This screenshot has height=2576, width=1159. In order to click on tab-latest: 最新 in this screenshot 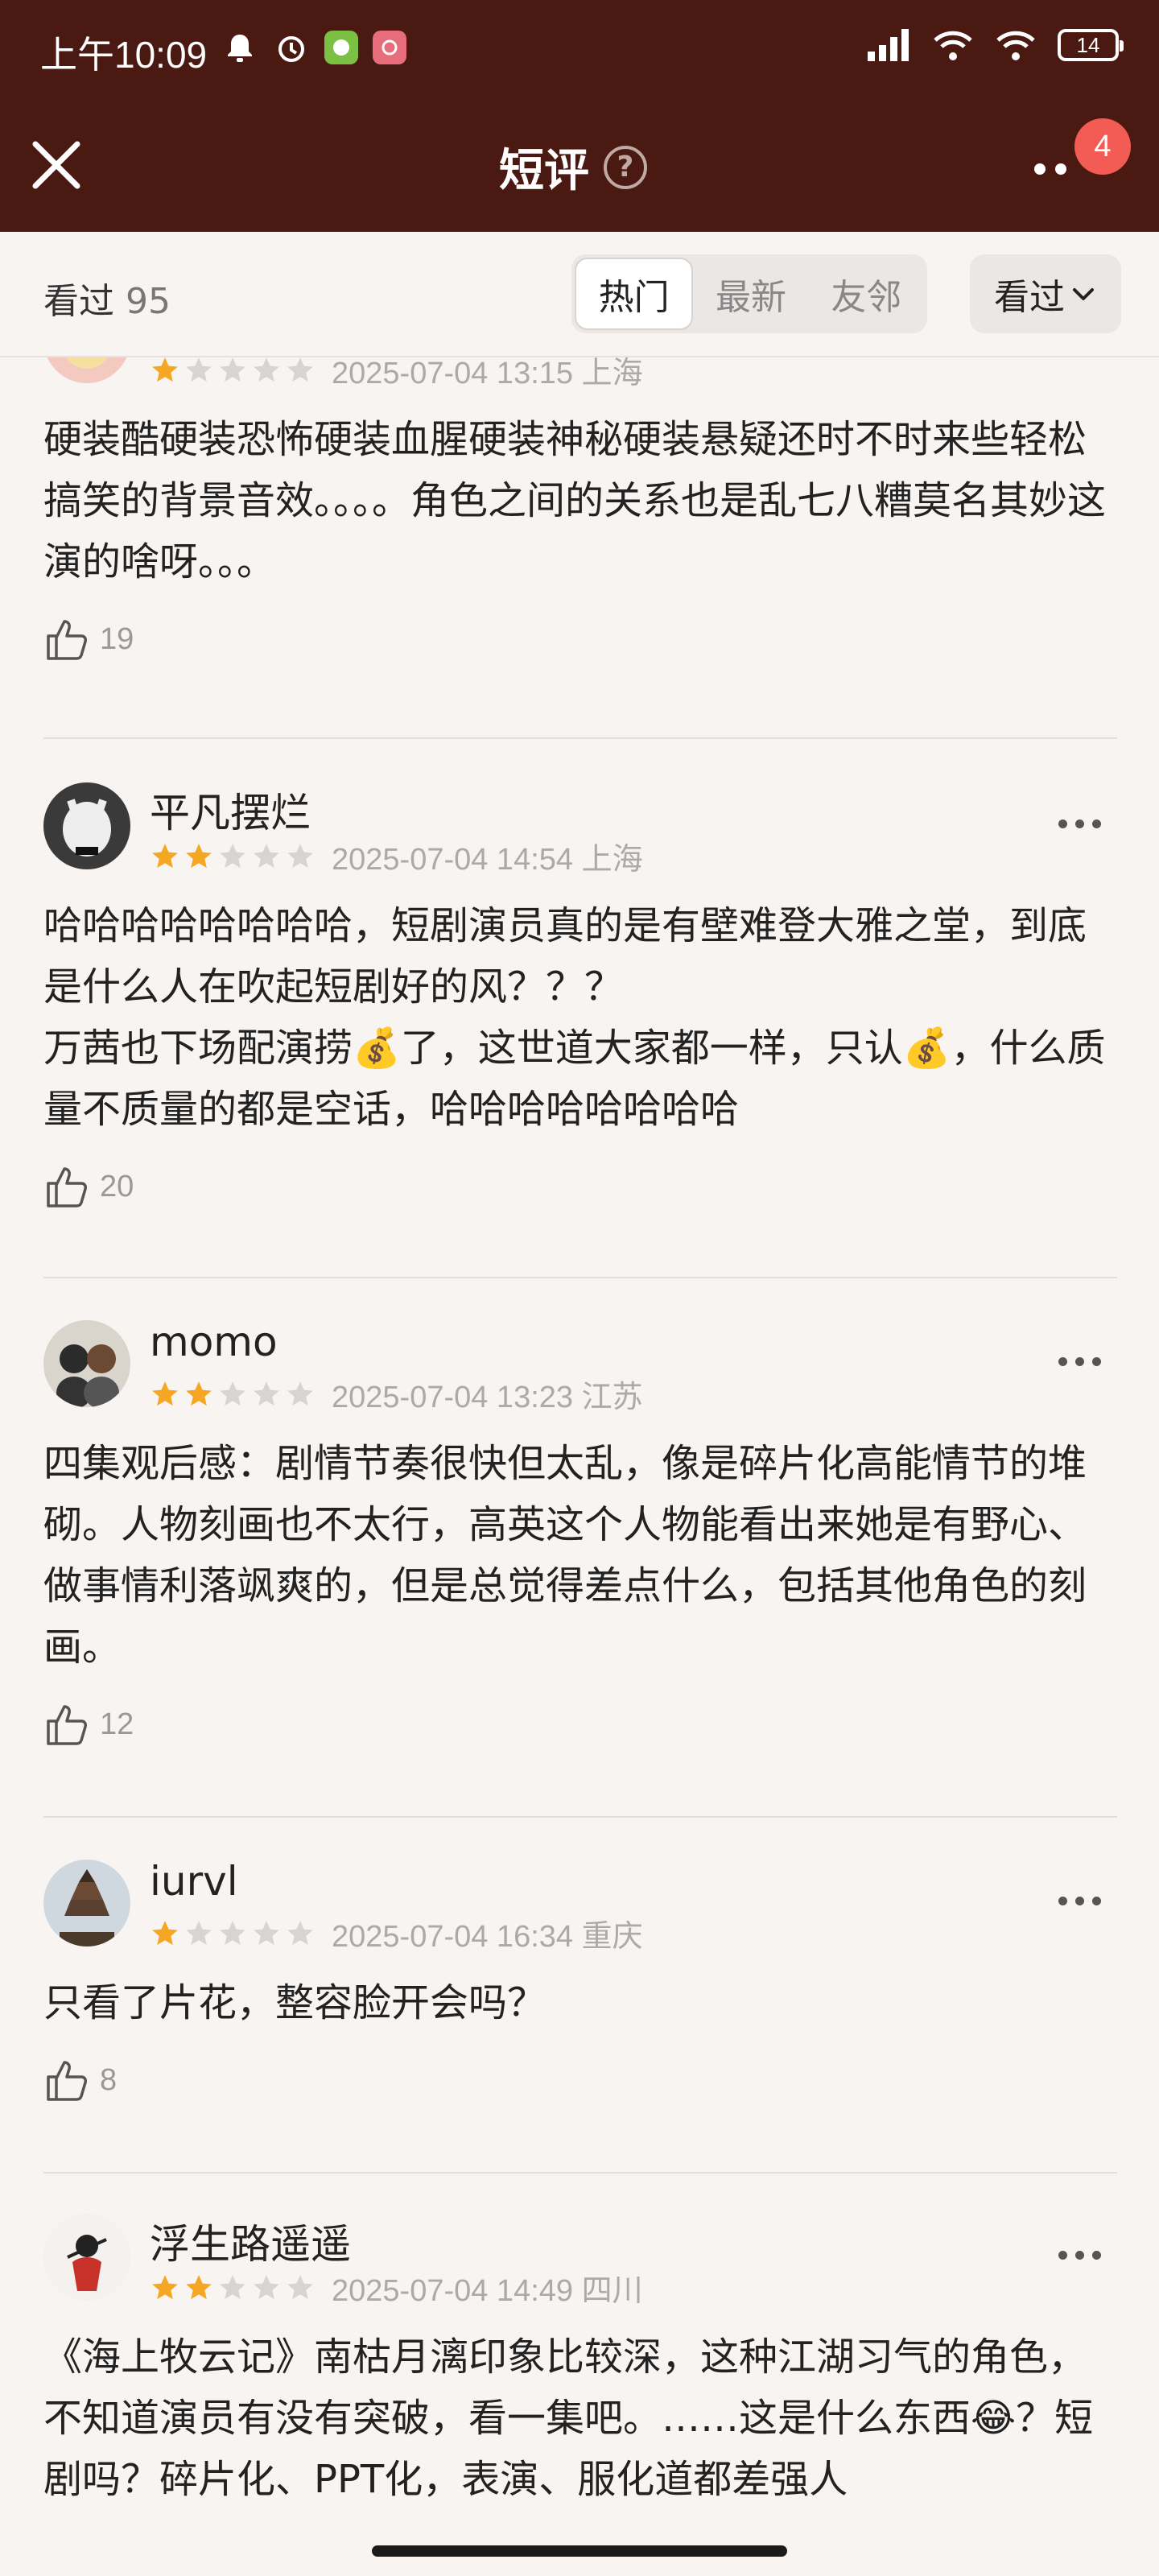, I will do `click(750, 294)`.